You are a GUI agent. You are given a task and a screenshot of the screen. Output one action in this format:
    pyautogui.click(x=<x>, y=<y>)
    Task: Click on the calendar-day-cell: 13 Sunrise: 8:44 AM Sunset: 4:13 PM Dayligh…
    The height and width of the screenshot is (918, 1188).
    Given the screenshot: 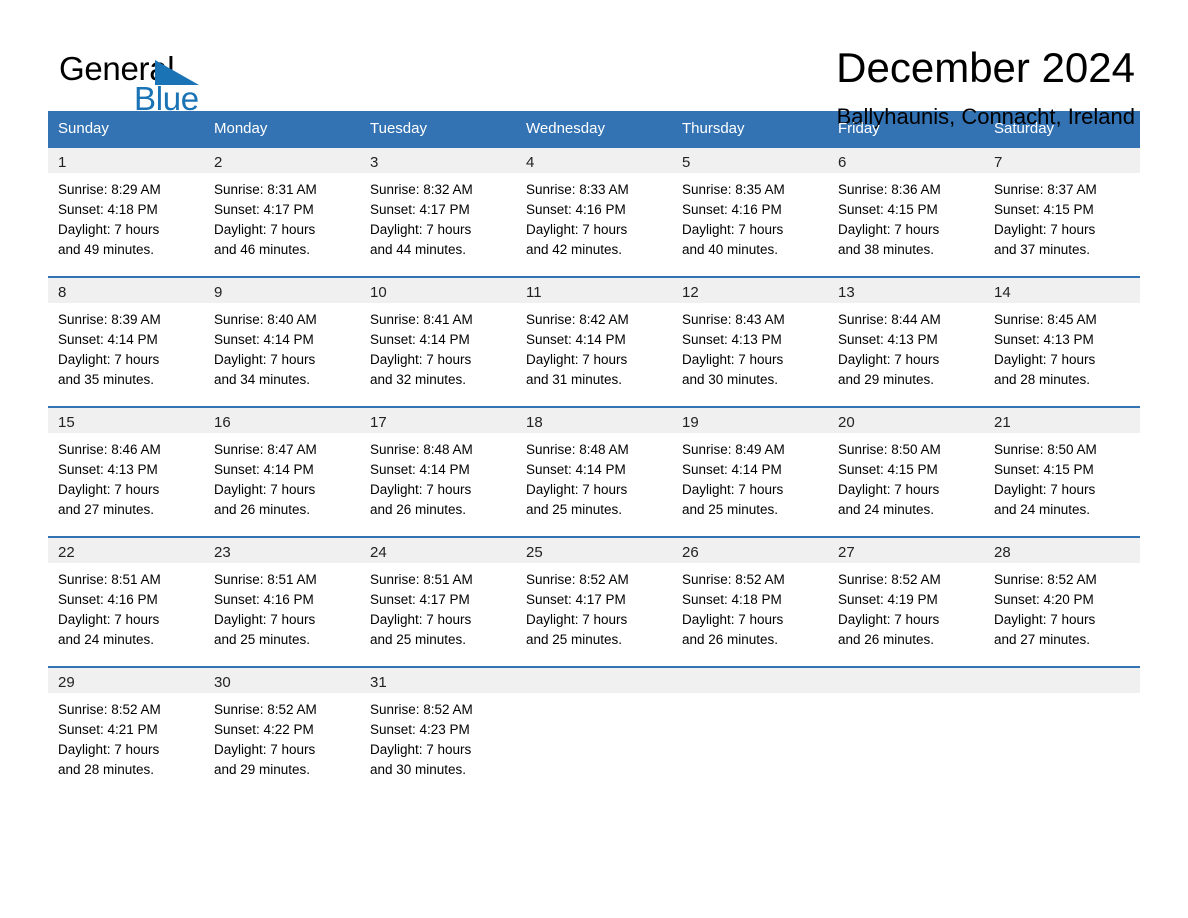 What is the action you would take?
    pyautogui.click(x=906, y=336)
    